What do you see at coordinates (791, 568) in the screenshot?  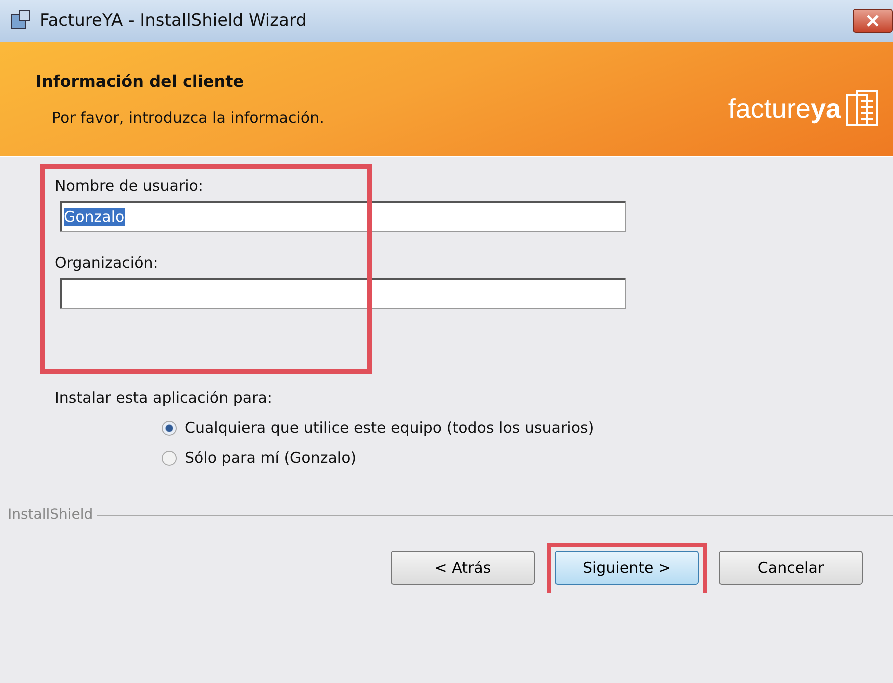 I see `wizard-button: Cancelar` at bounding box center [791, 568].